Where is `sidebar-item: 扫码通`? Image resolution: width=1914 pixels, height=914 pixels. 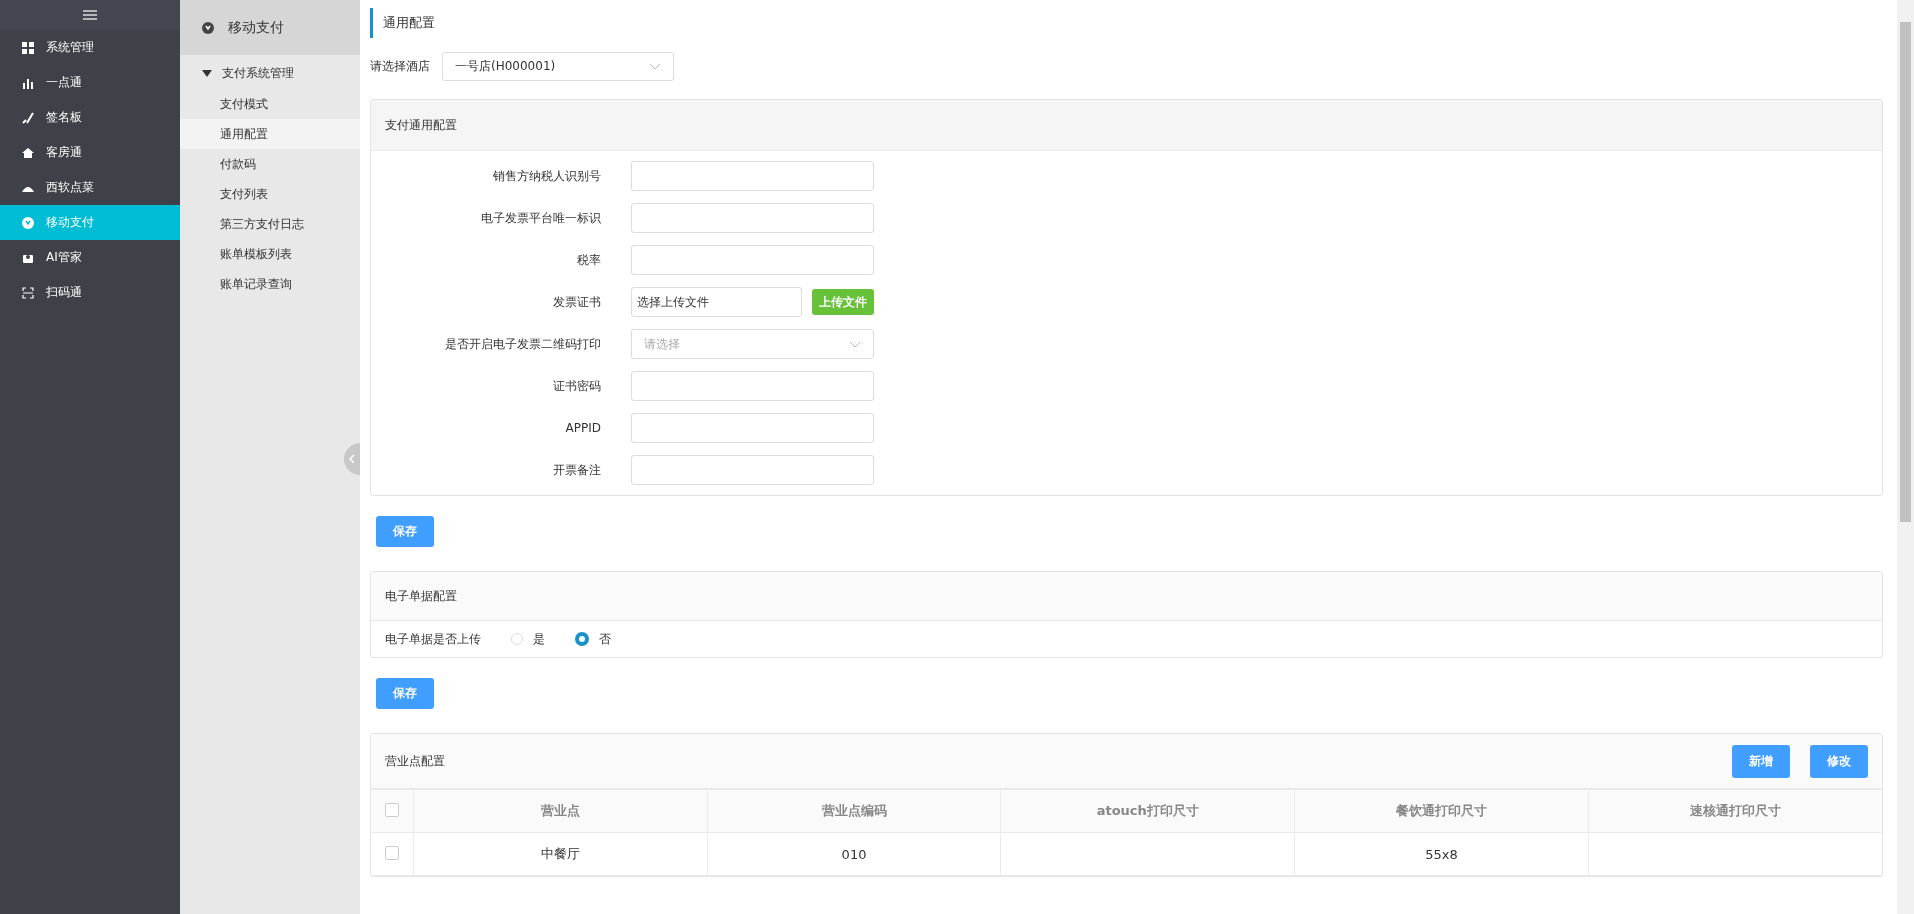
sidebar-item: 扫码通 is located at coordinates (90, 292).